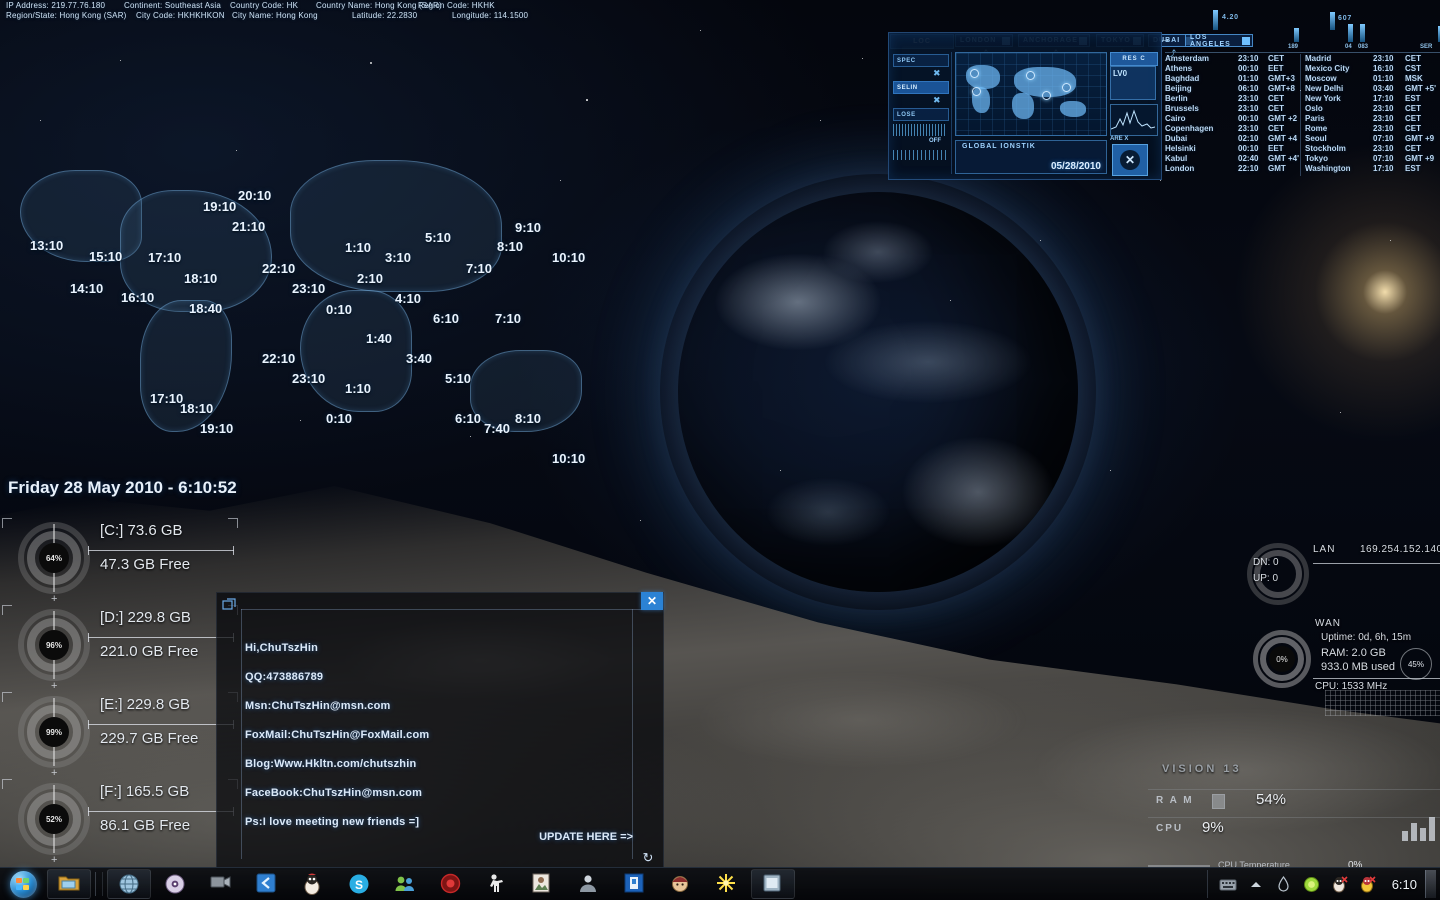 The width and height of the screenshot is (1440, 900). Describe the element at coordinates (405, 884) in the screenshot. I see `taskbar-button-contacts` at that location.